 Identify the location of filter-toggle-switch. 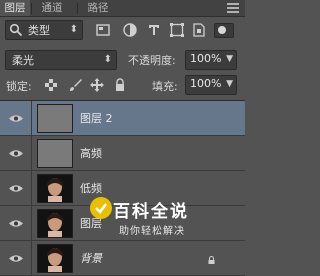
(224, 30).